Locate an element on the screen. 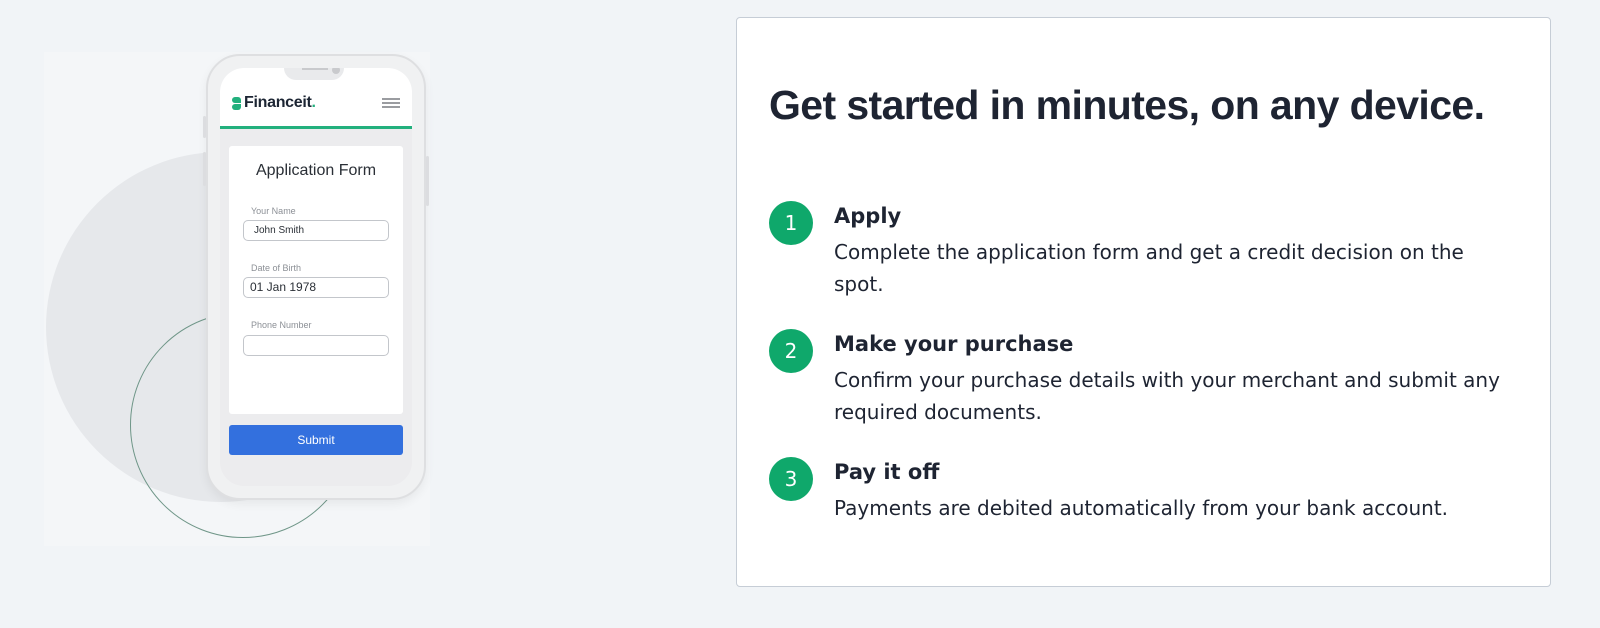 The width and height of the screenshot is (1600, 628). financeit-logo: Financeit. is located at coordinates (274, 103).